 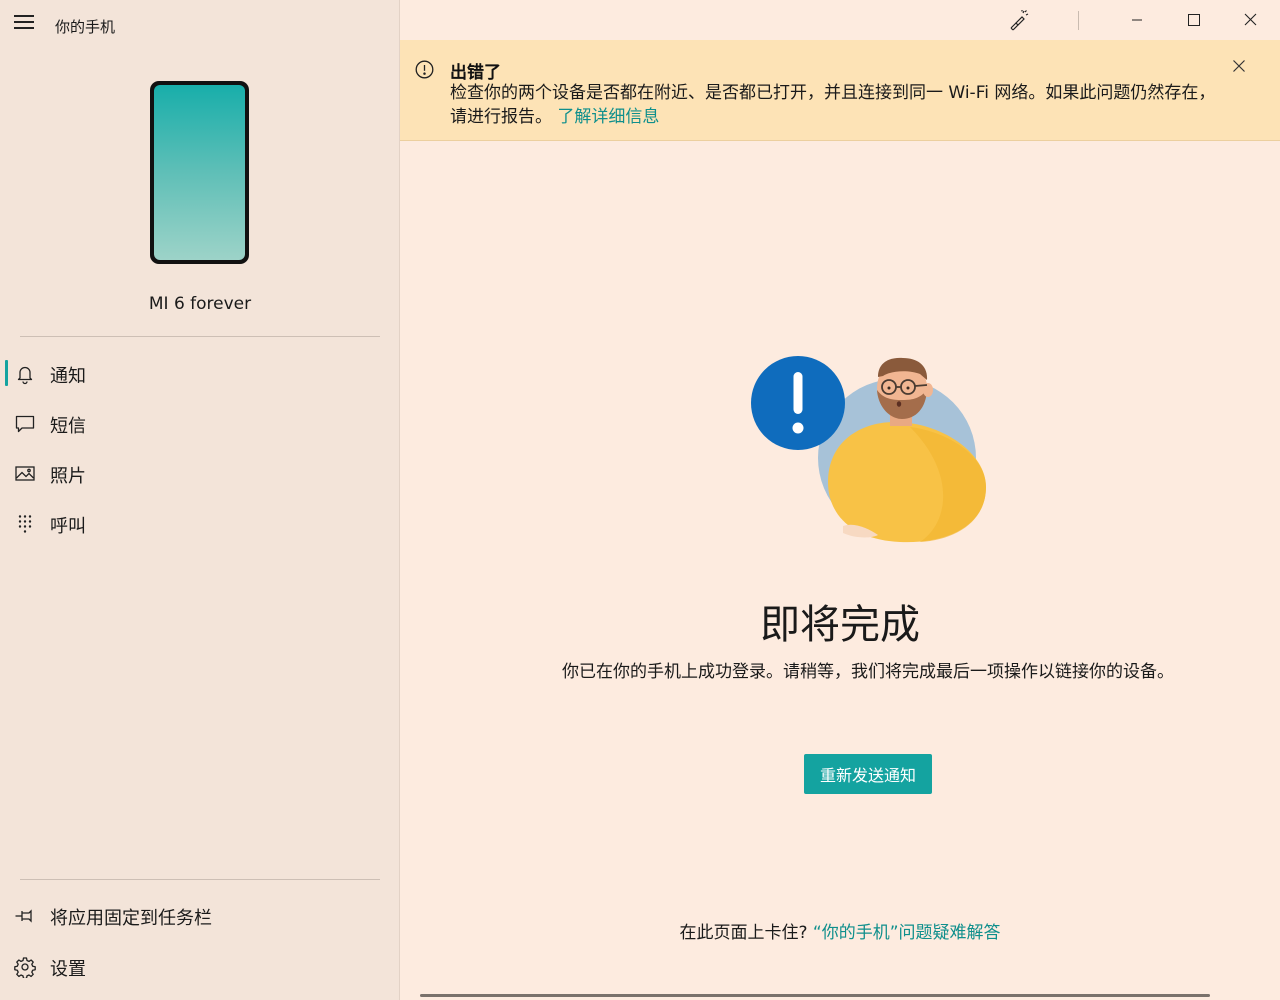 What do you see at coordinates (25, 424) in the screenshot?
I see `message-icon` at bounding box center [25, 424].